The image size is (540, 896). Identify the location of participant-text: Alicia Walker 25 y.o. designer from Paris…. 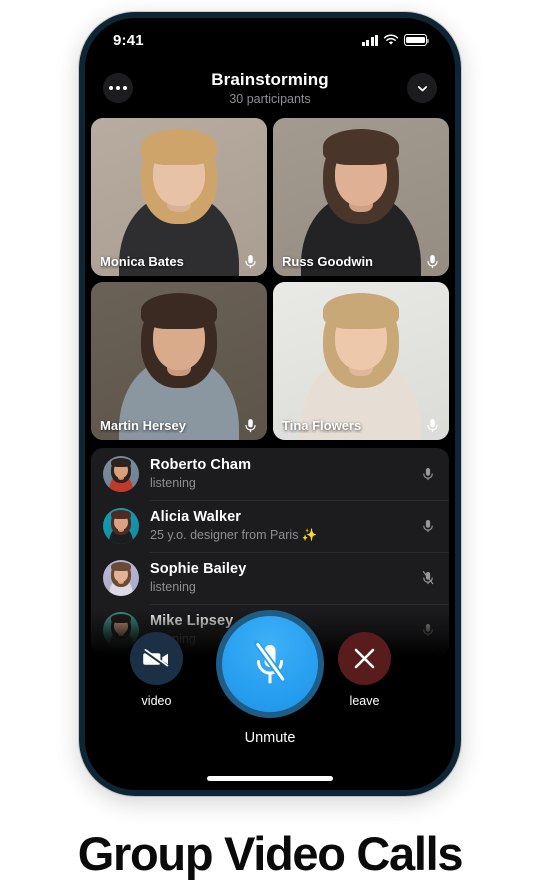
(285, 526).